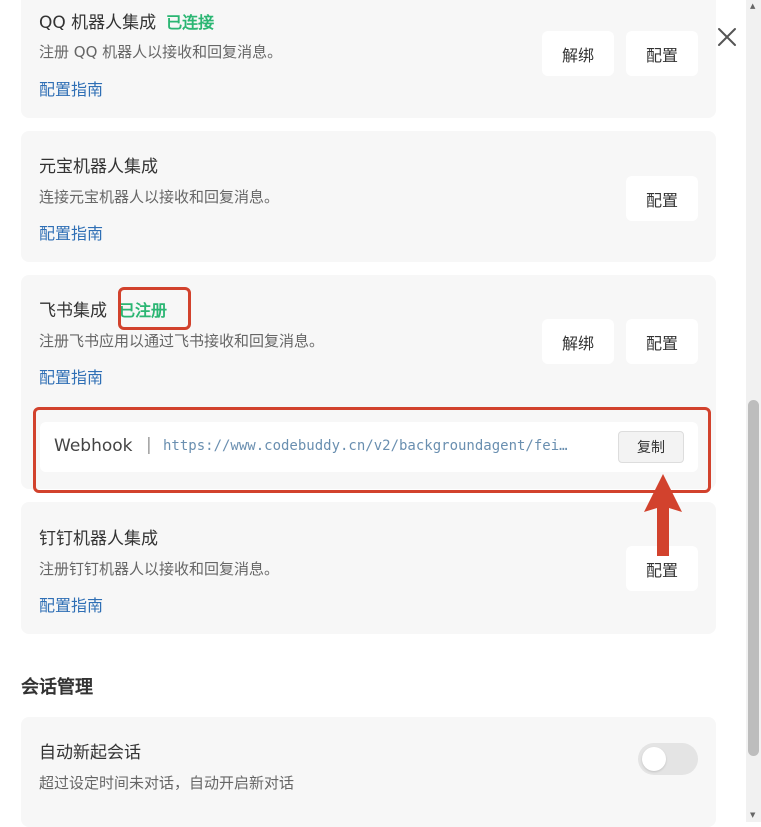  Describe the element at coordinates (154, 308) in the screenshot. I see `status-highlight-box` at that location.